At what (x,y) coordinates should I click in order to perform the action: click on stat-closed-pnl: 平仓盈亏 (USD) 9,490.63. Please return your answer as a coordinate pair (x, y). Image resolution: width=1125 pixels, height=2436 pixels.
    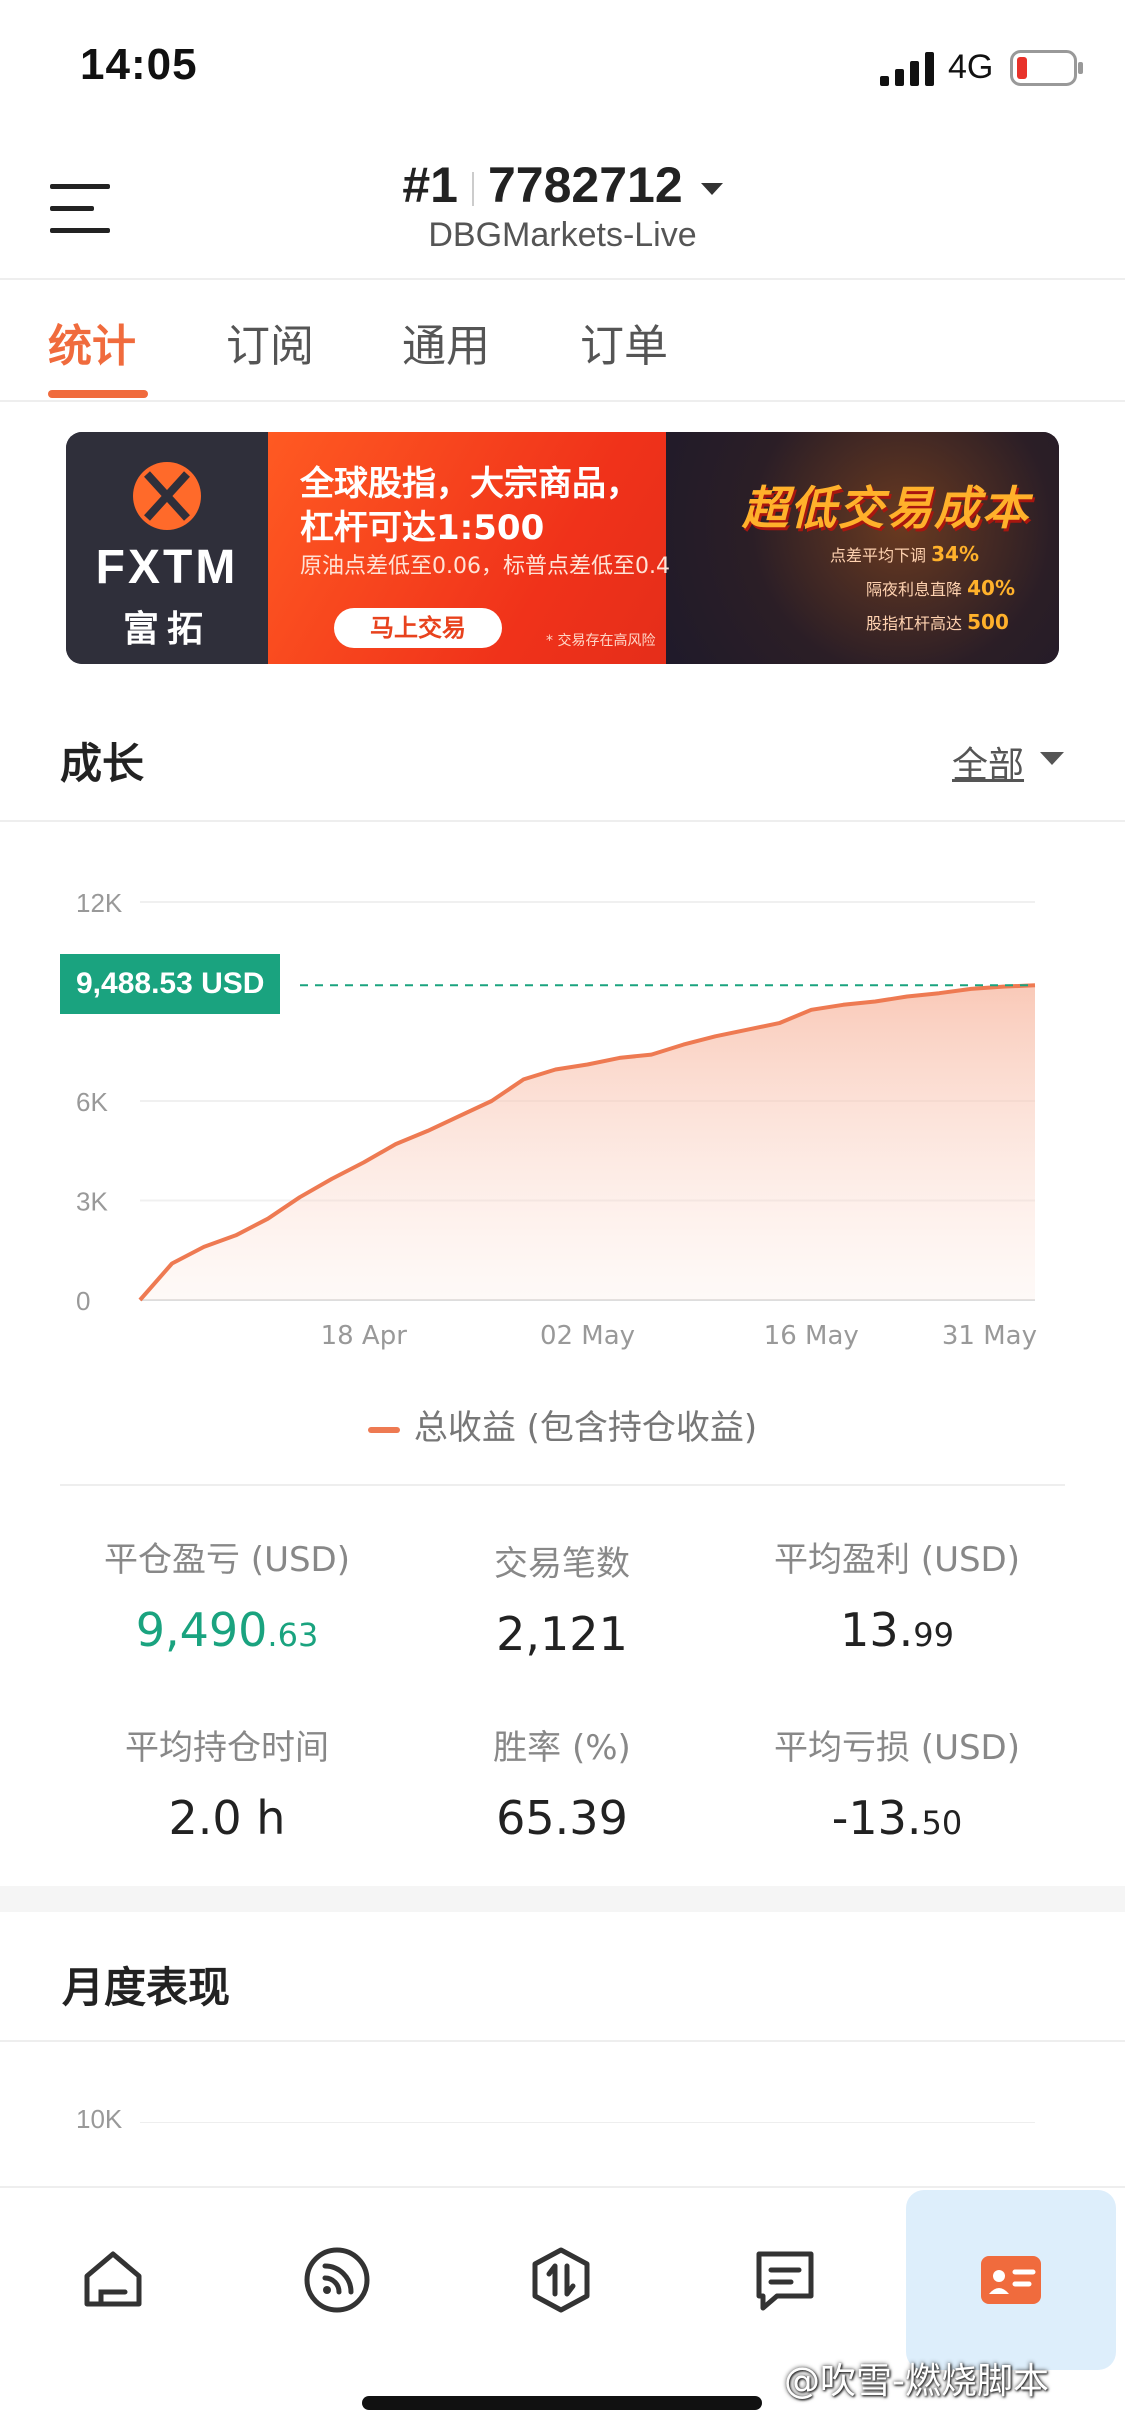
    Looking at the image, I should click on (227, 1594).